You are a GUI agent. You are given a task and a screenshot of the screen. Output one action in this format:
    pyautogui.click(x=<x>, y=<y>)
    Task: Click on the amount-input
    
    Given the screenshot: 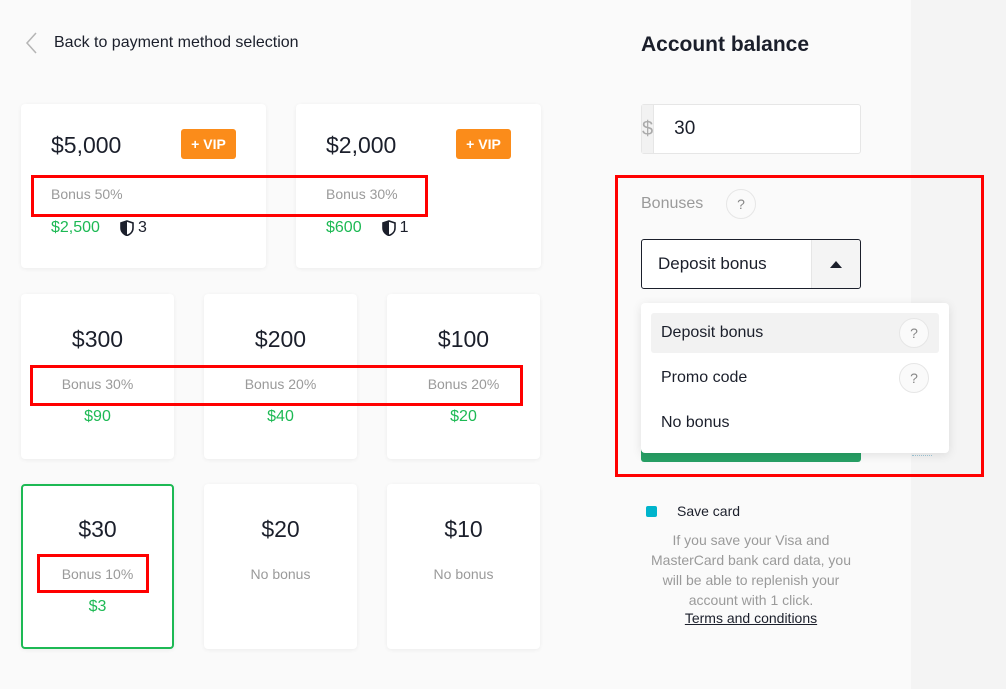 What is the action you would take?
    pyautogui.click(x=787, y=129)
    